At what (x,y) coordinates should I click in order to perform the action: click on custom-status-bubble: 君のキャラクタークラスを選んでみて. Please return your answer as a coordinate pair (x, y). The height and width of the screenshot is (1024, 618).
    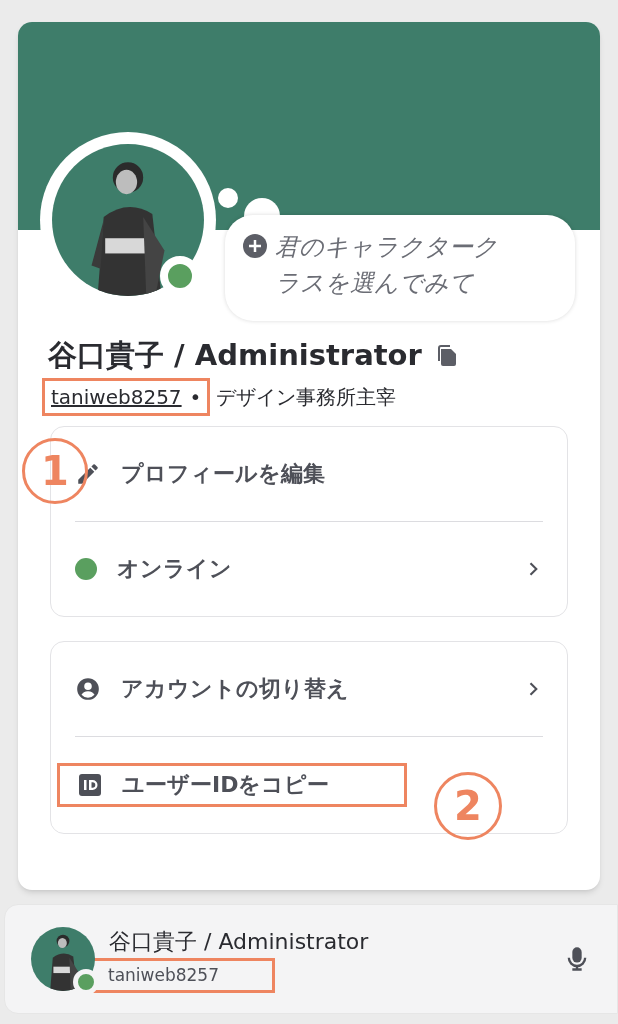
    Looking at the image, I should click on (400, 268).